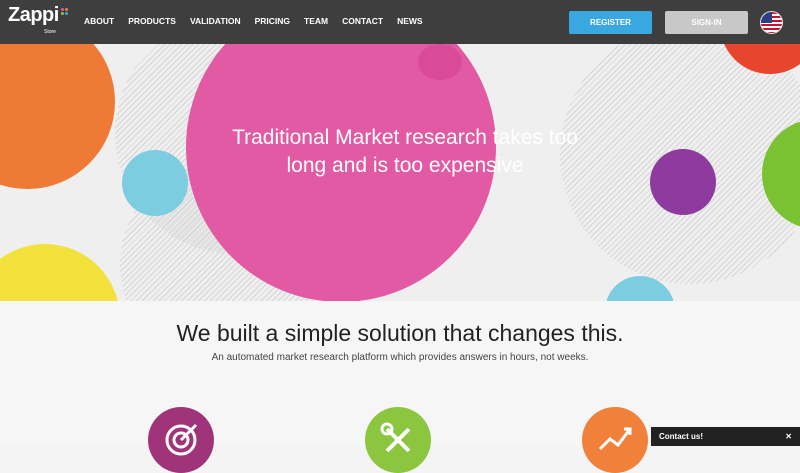 The width and height of the screenshot is (800, 473). I want to click on blue-circle-left, so click(155, 183).